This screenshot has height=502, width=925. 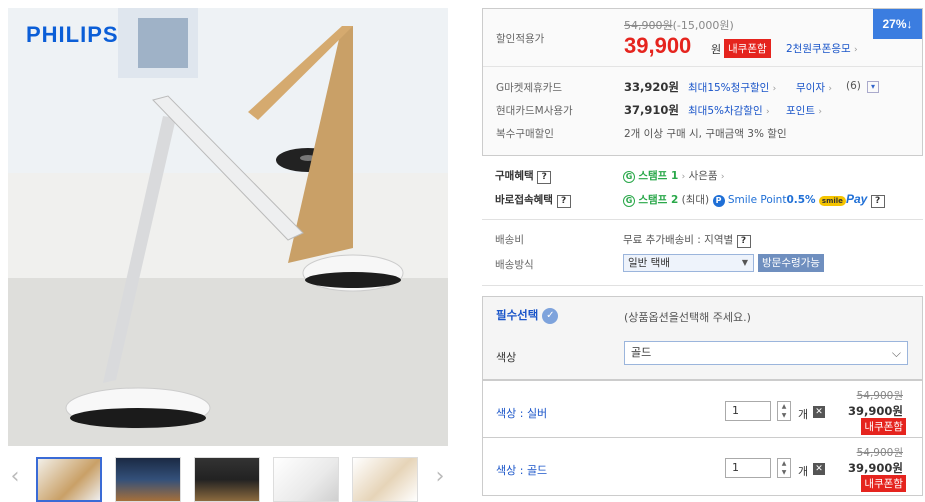 I want to click on color-label: 색상, so click(x=506, y=357).